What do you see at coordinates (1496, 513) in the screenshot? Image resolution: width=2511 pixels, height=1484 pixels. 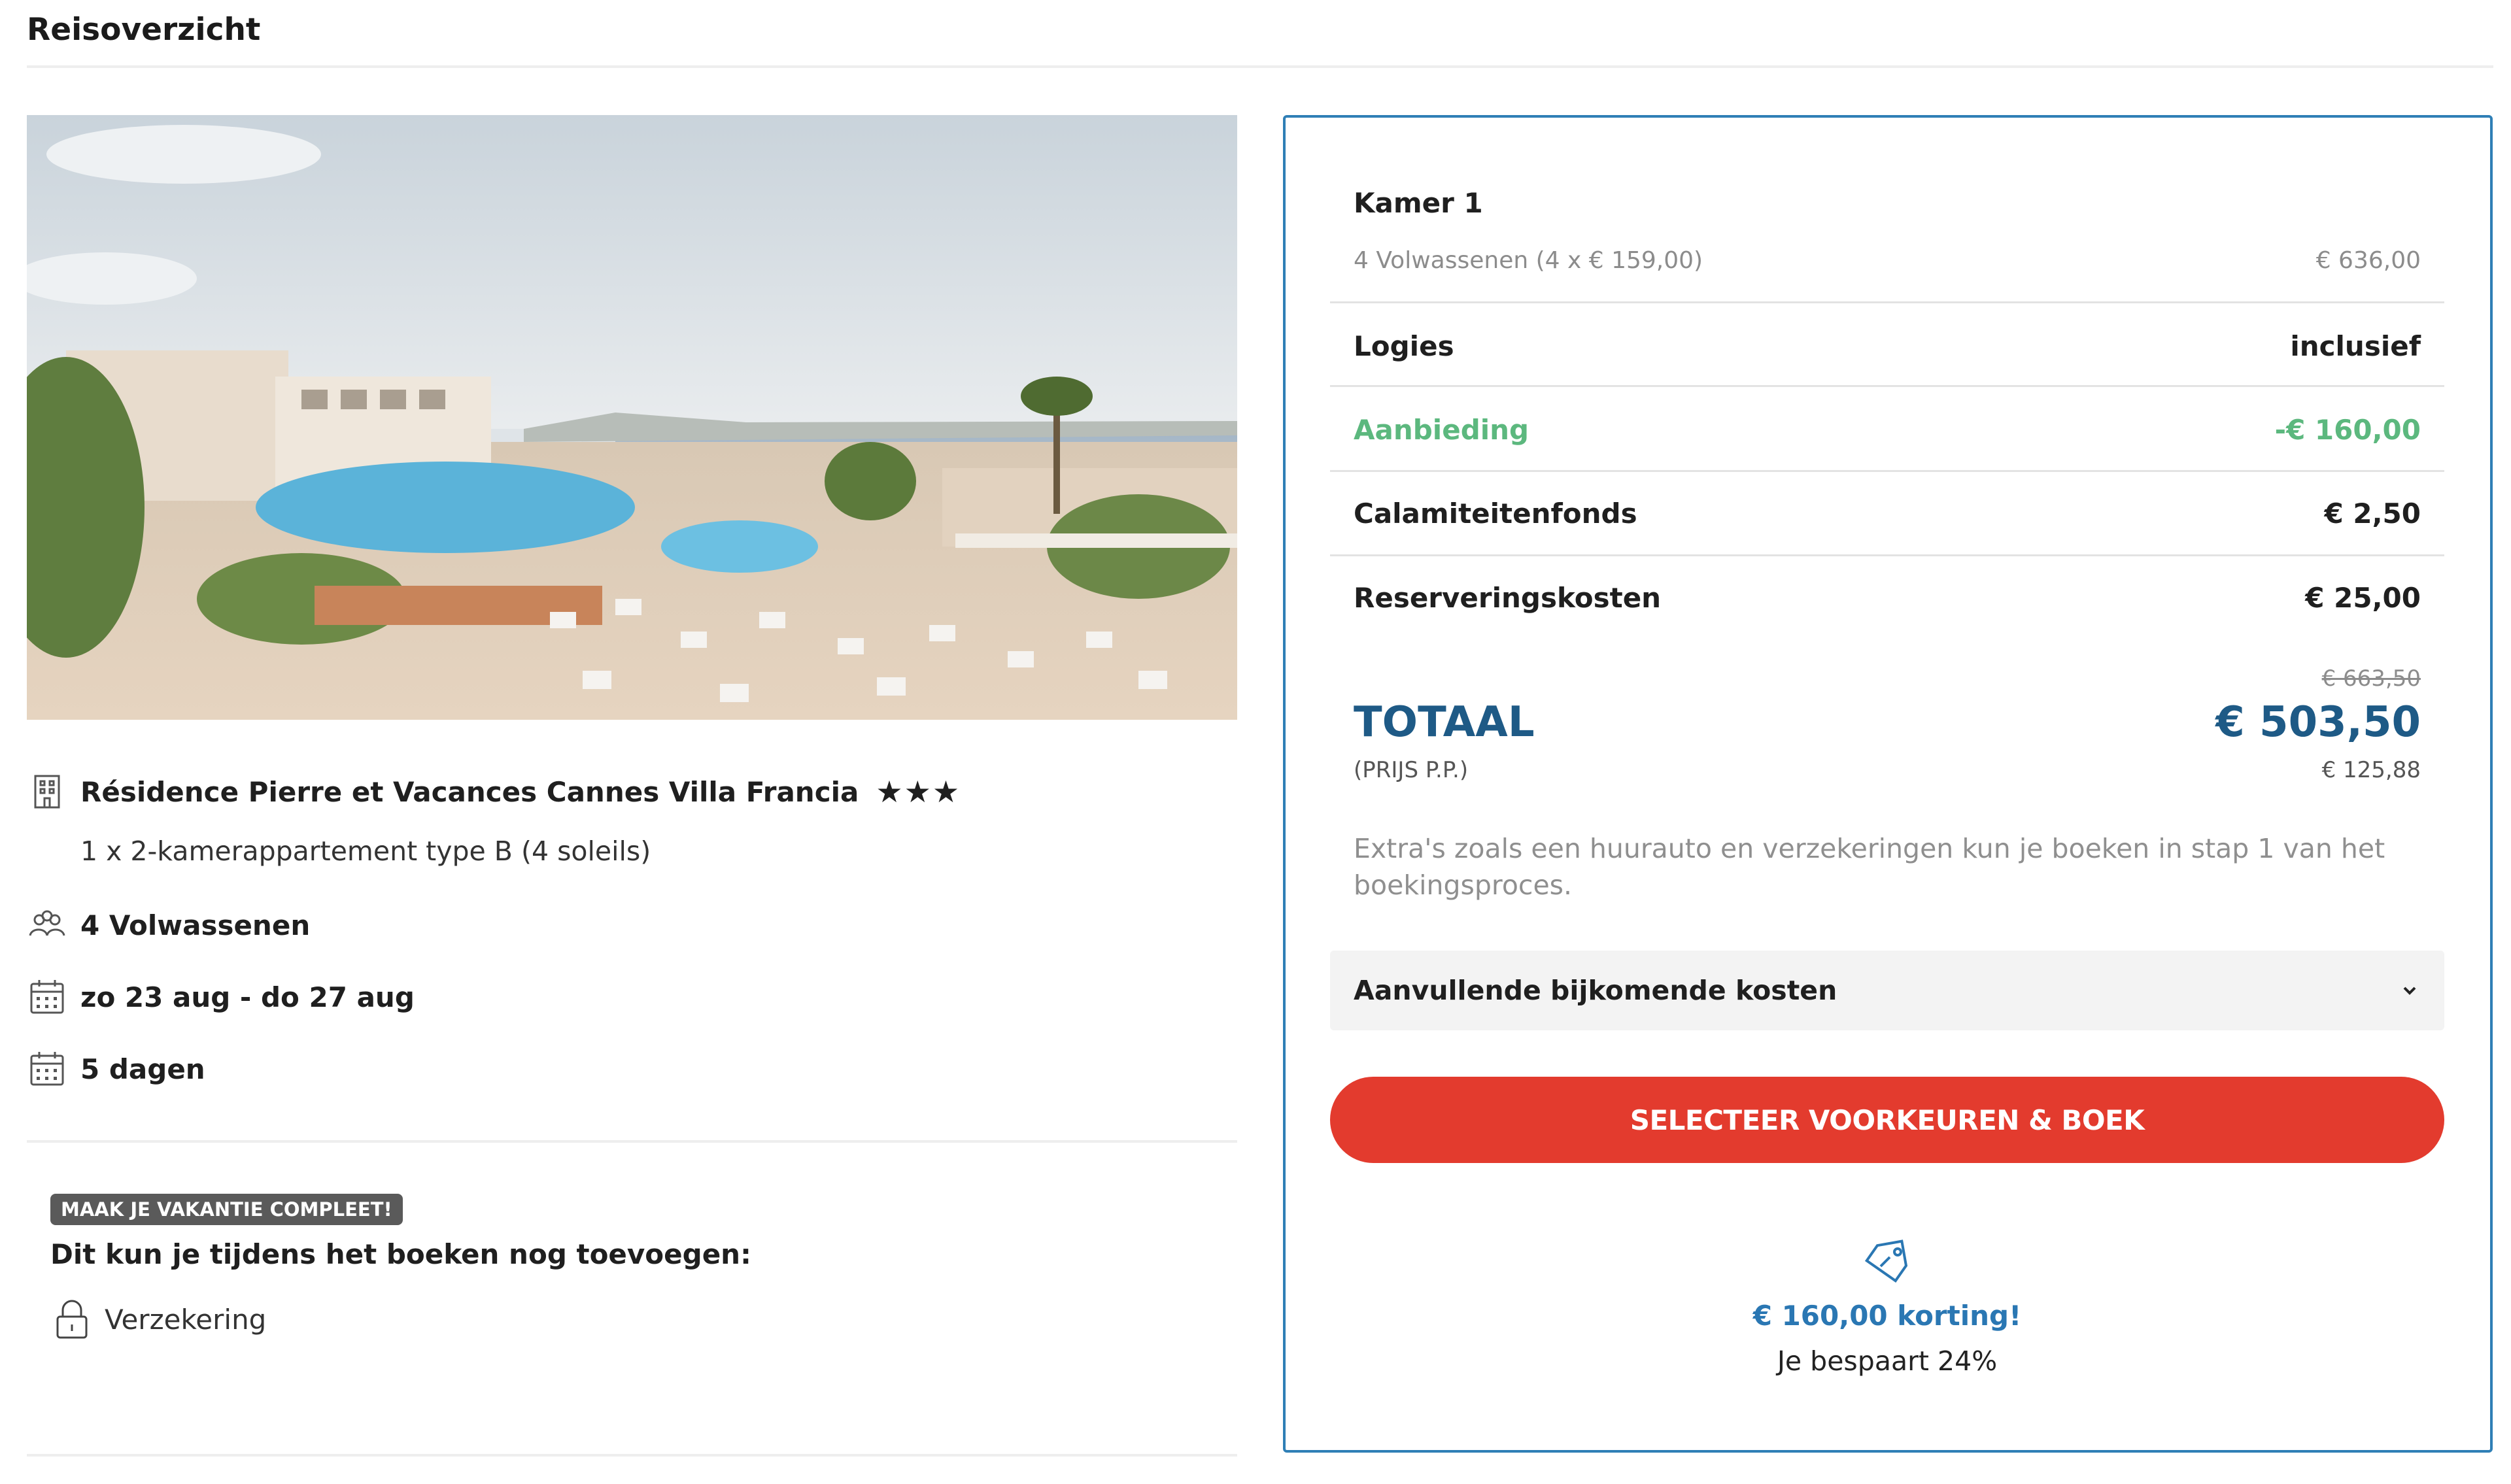 I see `price-line-label: Calamiteitenfonds` at bounding box center [1496, 513].